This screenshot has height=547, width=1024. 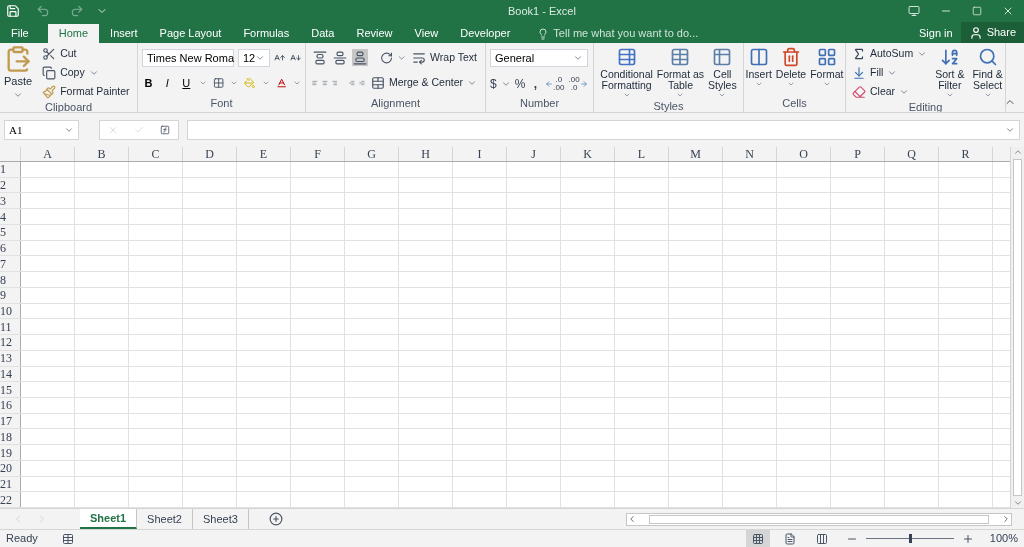 I want to click on column-header: L, so click(x=642, y=154).